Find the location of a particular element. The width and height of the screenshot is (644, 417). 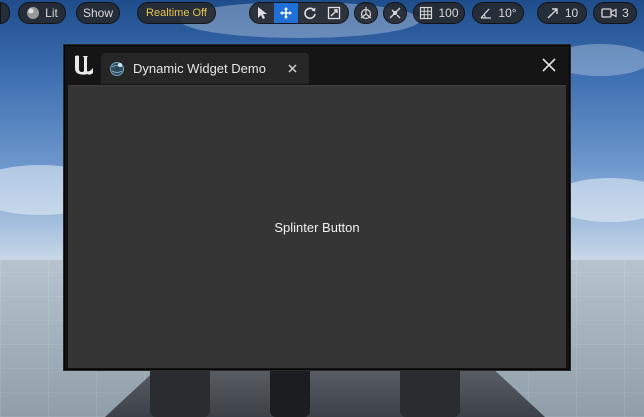

camera-speed-value: 3 is located at coordinates (625, 13).